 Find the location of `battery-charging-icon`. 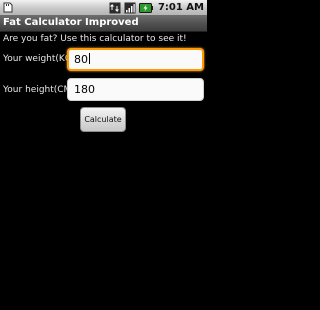

battery-charging-icon is located at coordinates (145, 7).